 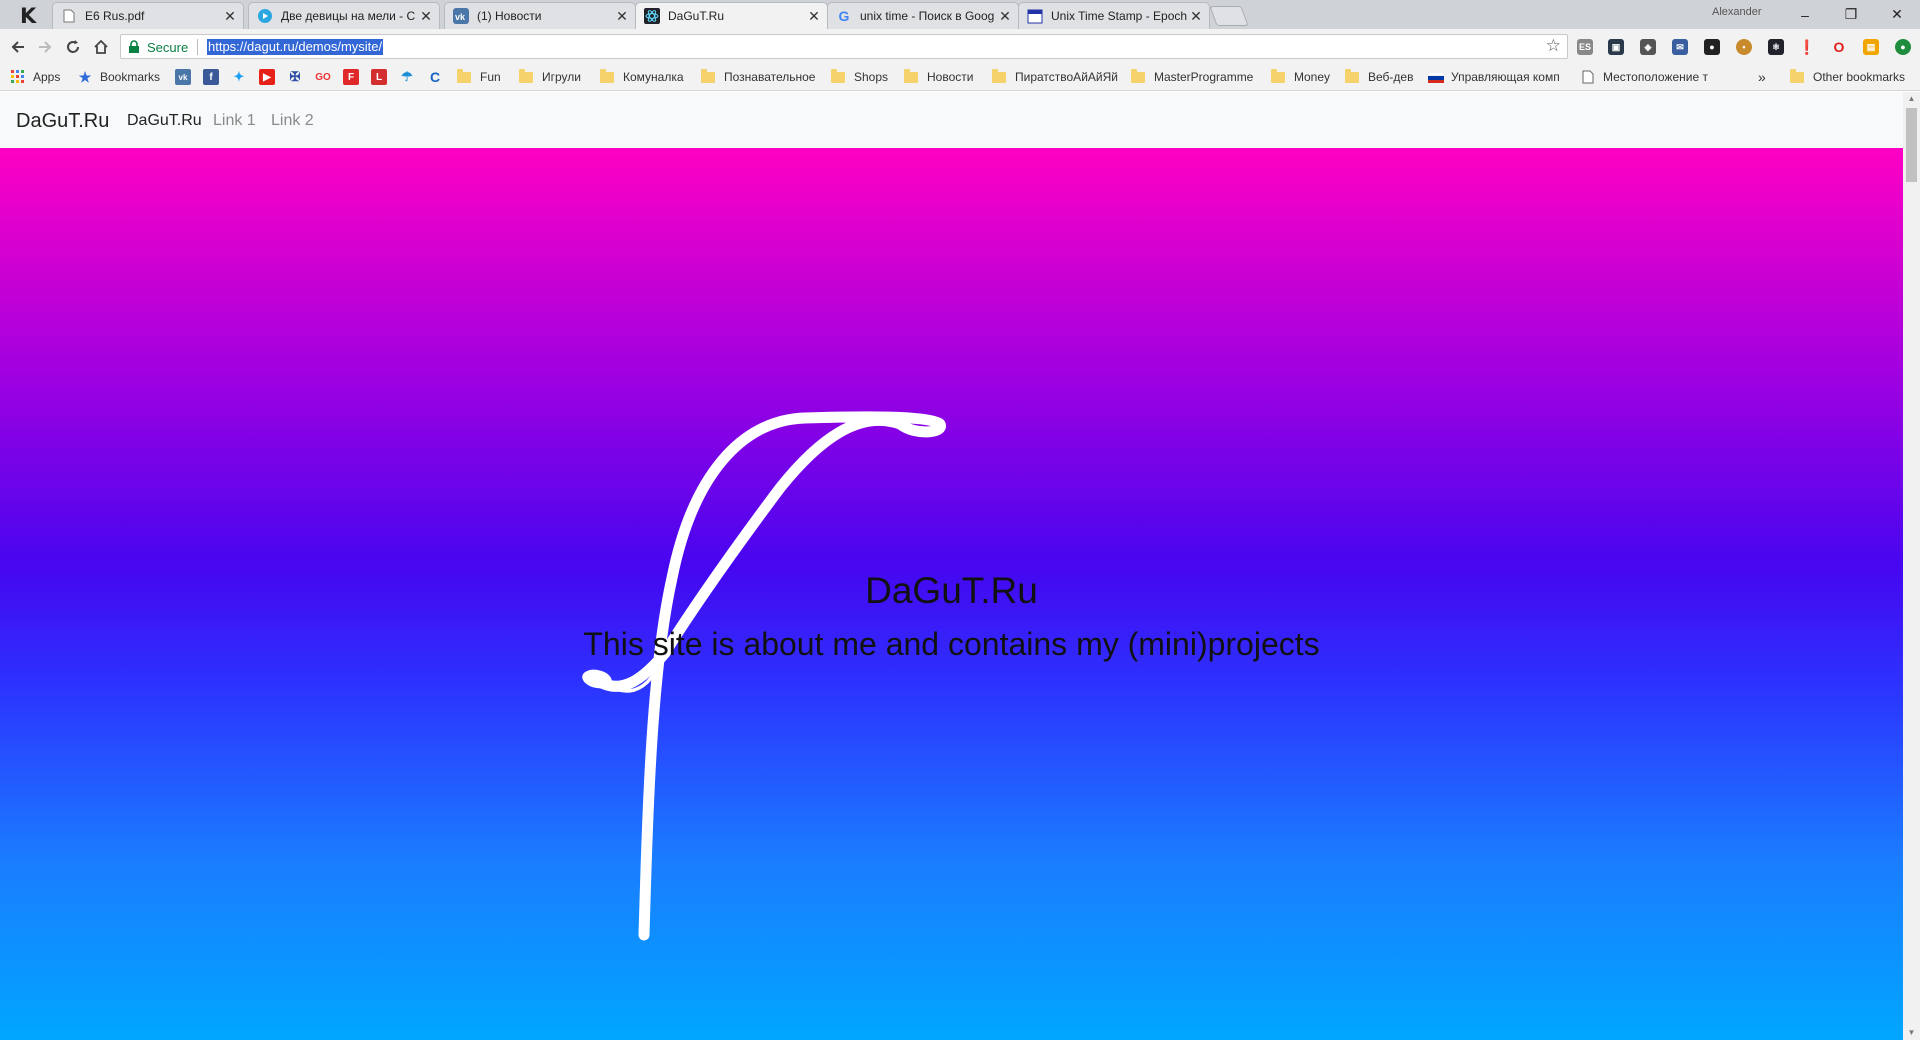 I want to click on bookmark-emblem: ✠, so click(x=298, y=77).